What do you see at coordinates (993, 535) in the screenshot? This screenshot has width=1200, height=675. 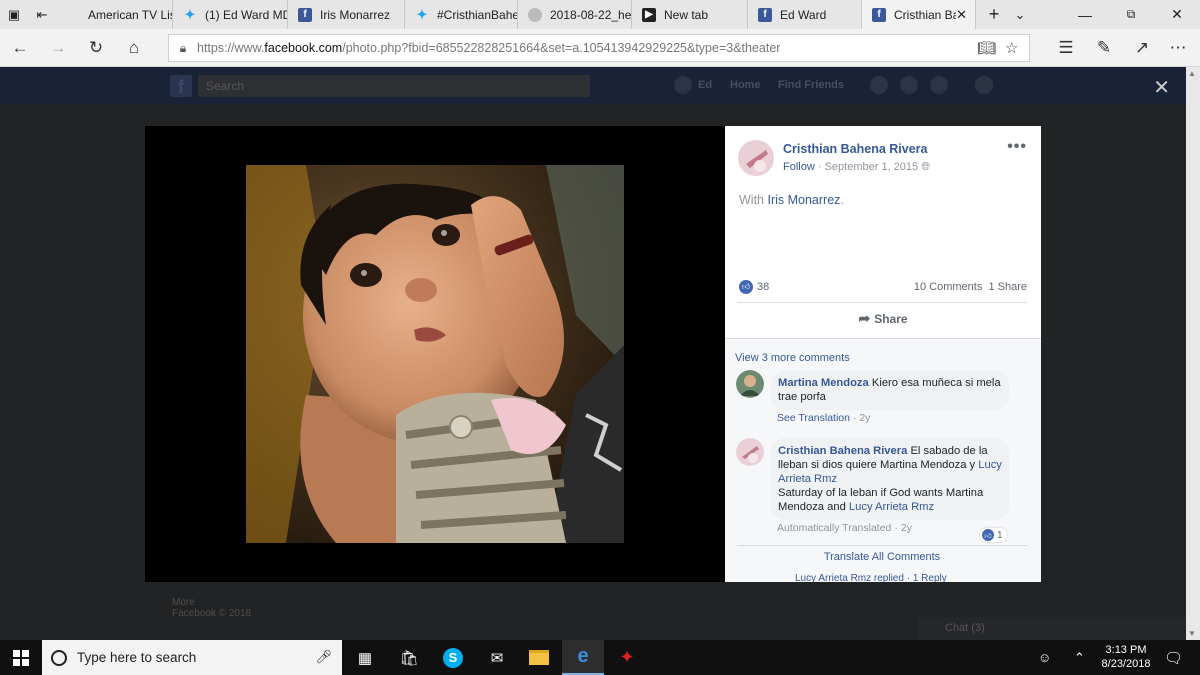 I see `comment-reaction-badge: 👍︎ 1` at bounding box center [993, 535].